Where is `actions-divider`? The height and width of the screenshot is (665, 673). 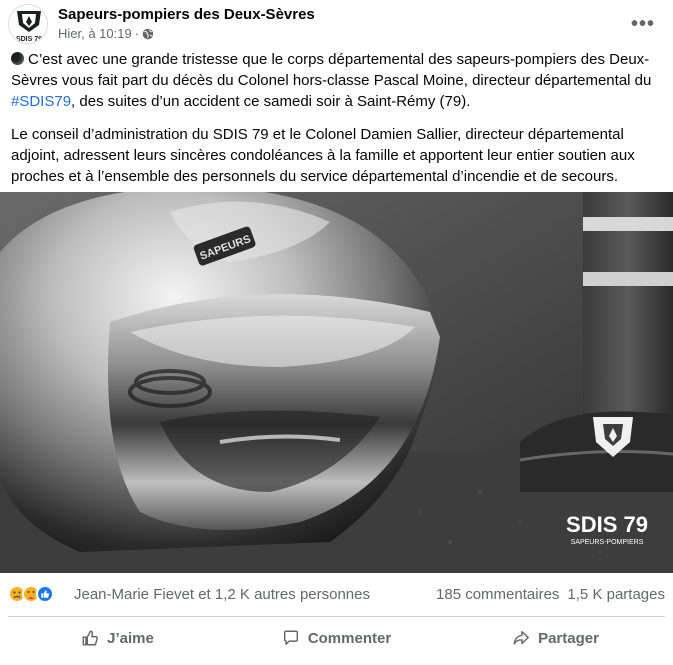 actions-divider is located at coordinates (336, 616).